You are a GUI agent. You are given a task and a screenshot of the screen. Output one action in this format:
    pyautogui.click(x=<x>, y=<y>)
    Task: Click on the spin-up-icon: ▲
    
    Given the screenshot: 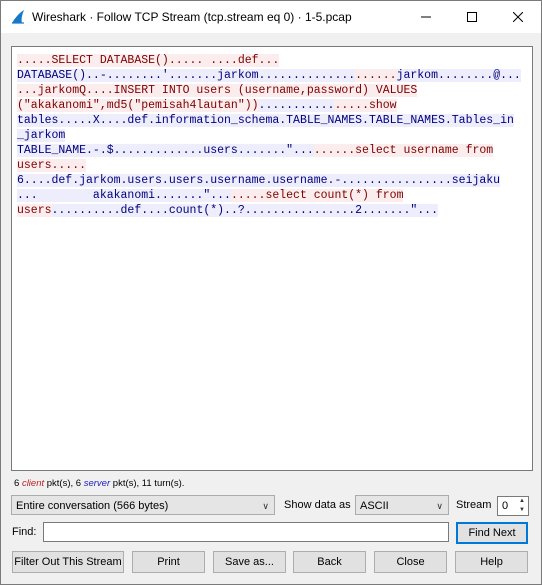 What is the action you would take?
    pyautogui.click(x=522, y=501)
    